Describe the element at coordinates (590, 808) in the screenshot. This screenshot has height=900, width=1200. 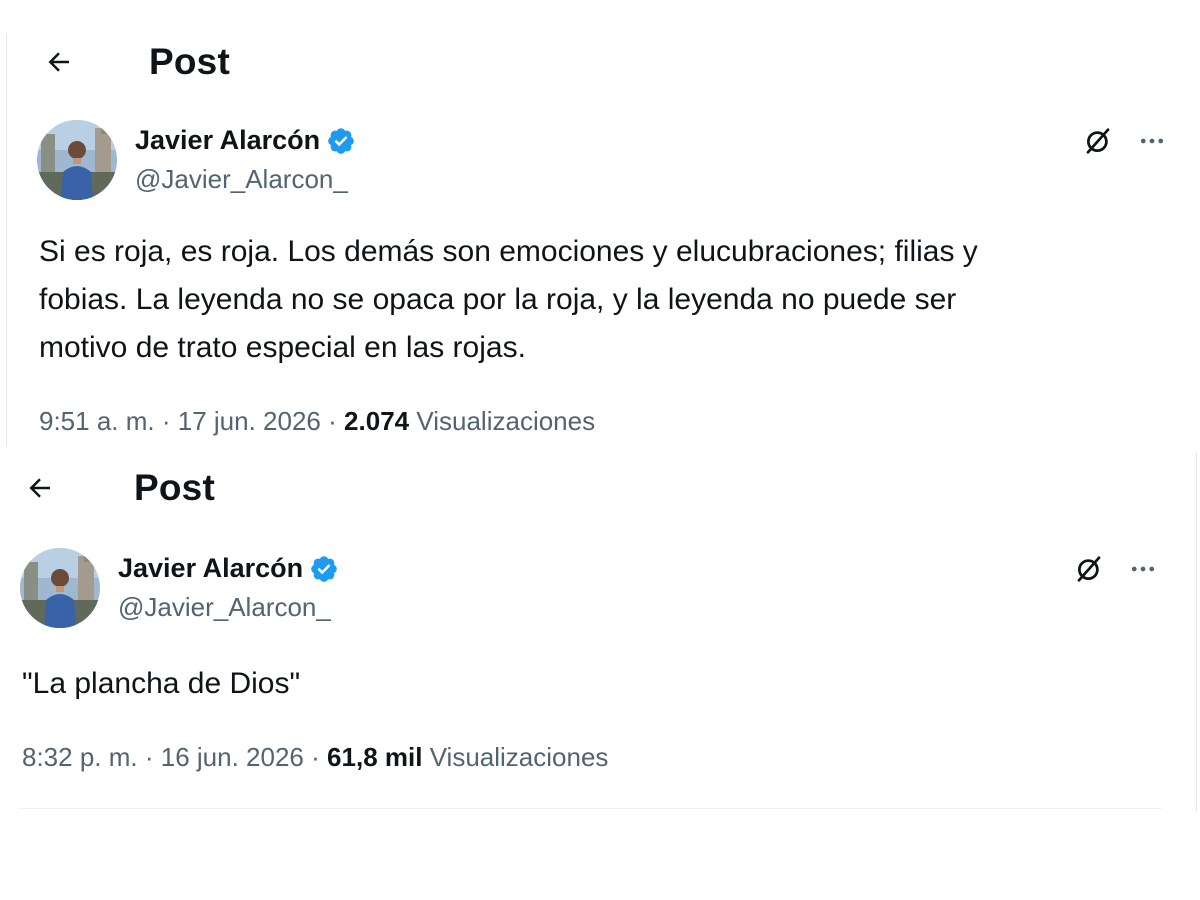
I see `divider` at that location.